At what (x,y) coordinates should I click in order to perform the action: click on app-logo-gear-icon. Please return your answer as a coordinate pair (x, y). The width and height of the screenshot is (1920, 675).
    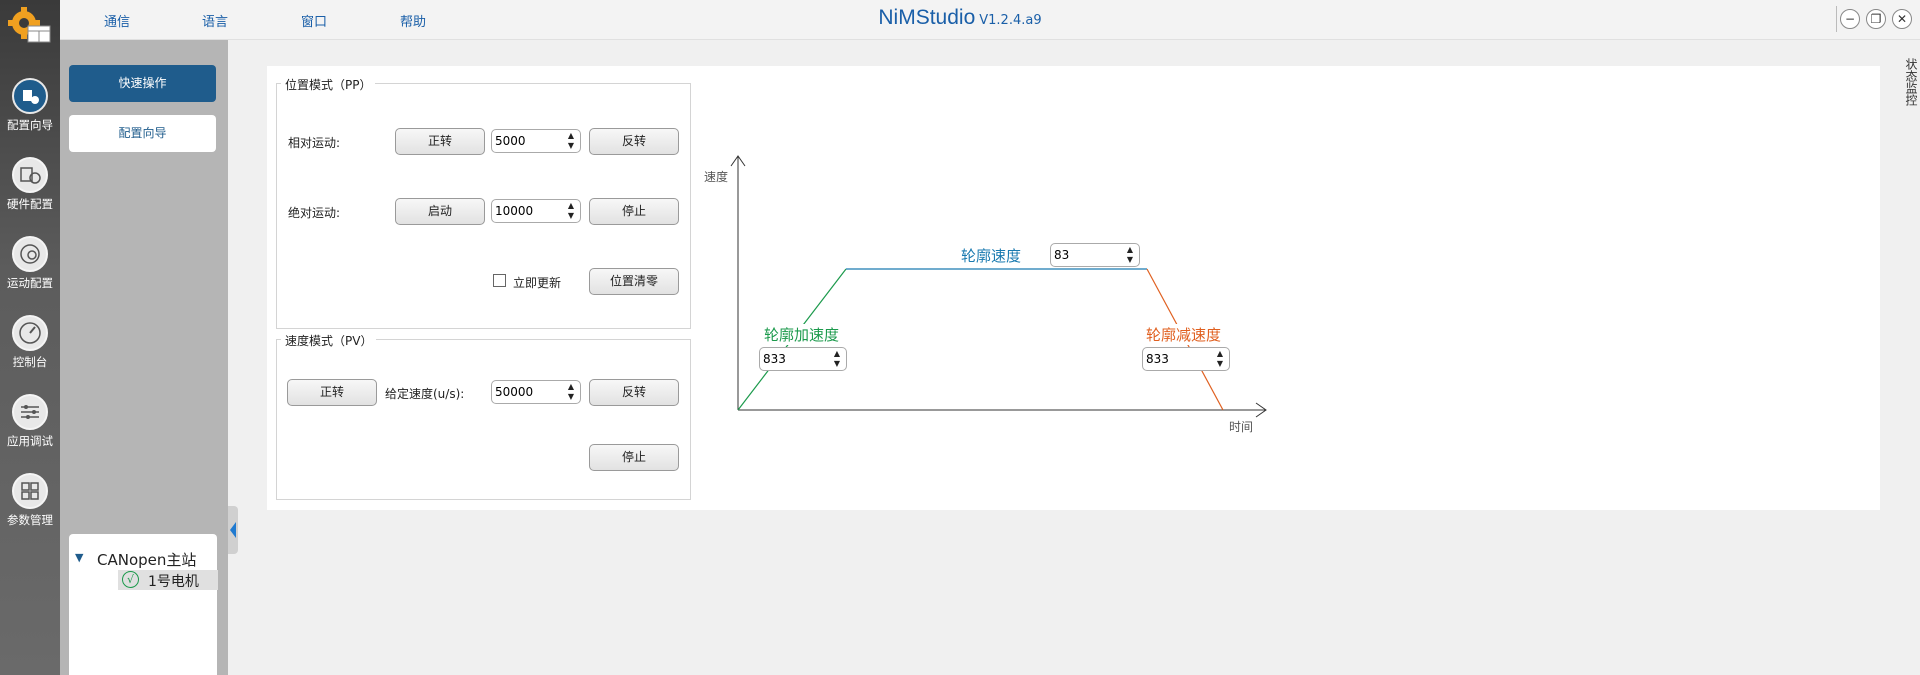
    Looking at the image, I should click on (29, 25).